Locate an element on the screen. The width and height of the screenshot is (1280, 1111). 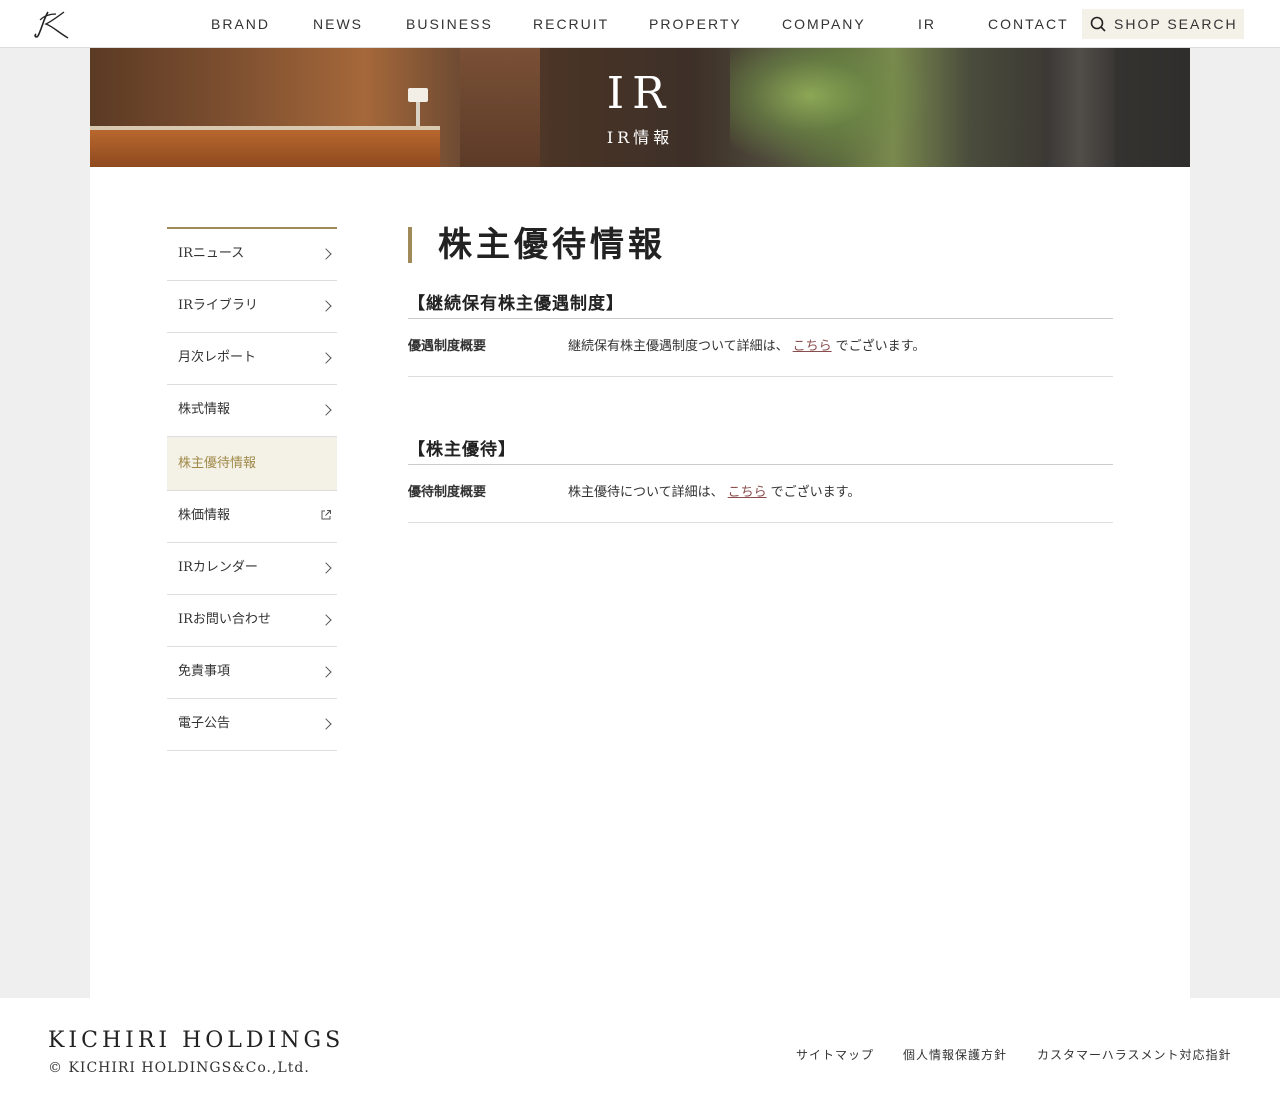
sidebar-item-stock-price: 株価情報 is located at coordinates (252, 517).